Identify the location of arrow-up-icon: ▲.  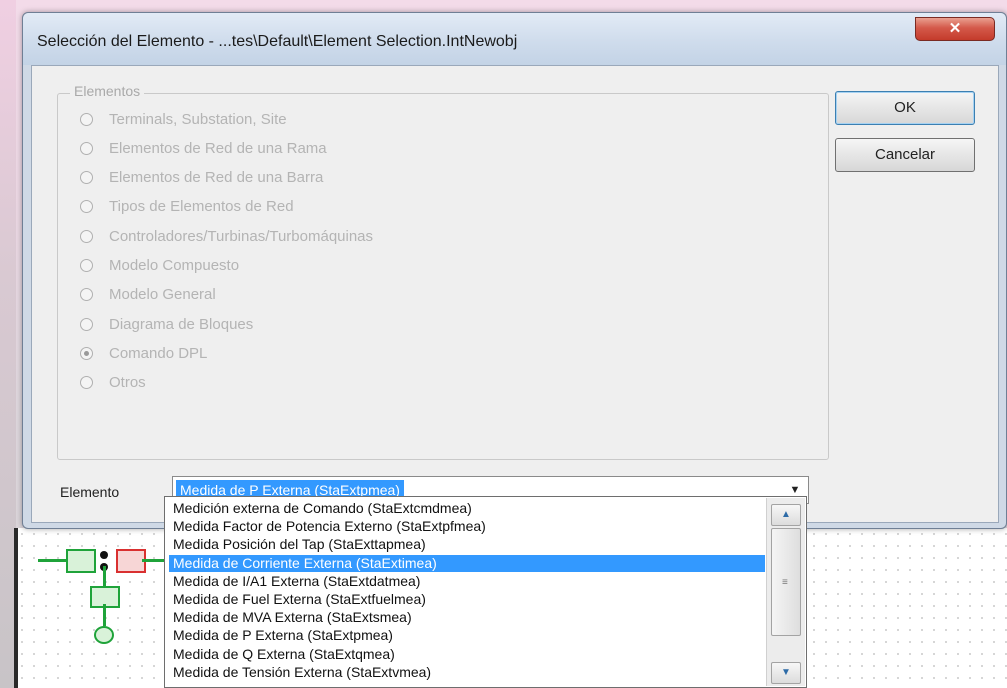
(786, 514).